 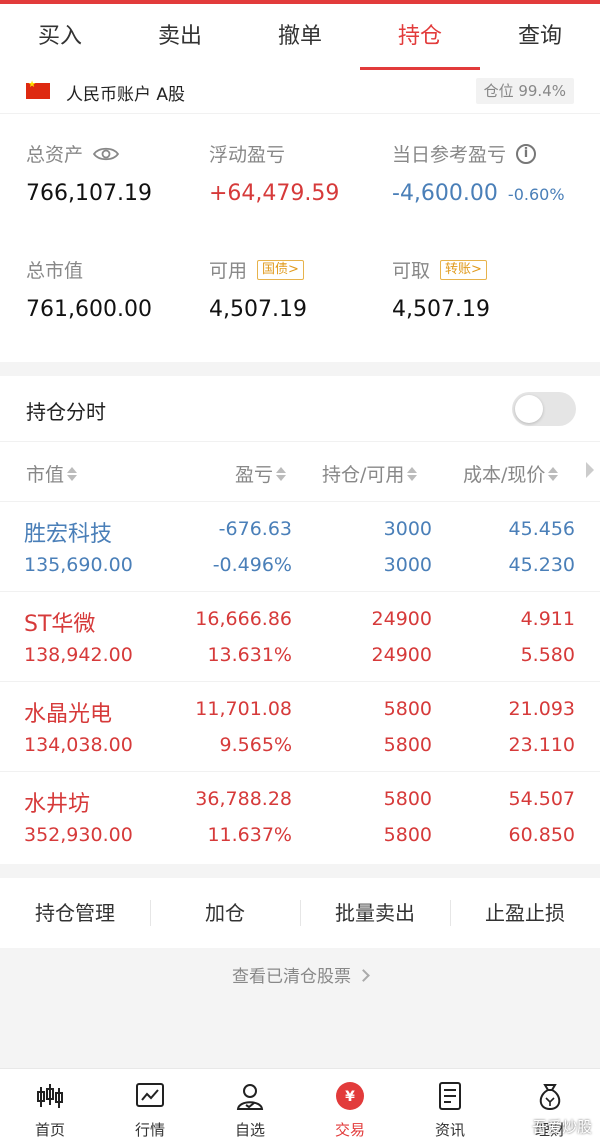 I want to click on nav-news: 资讯, so click(x=450, y=1108).